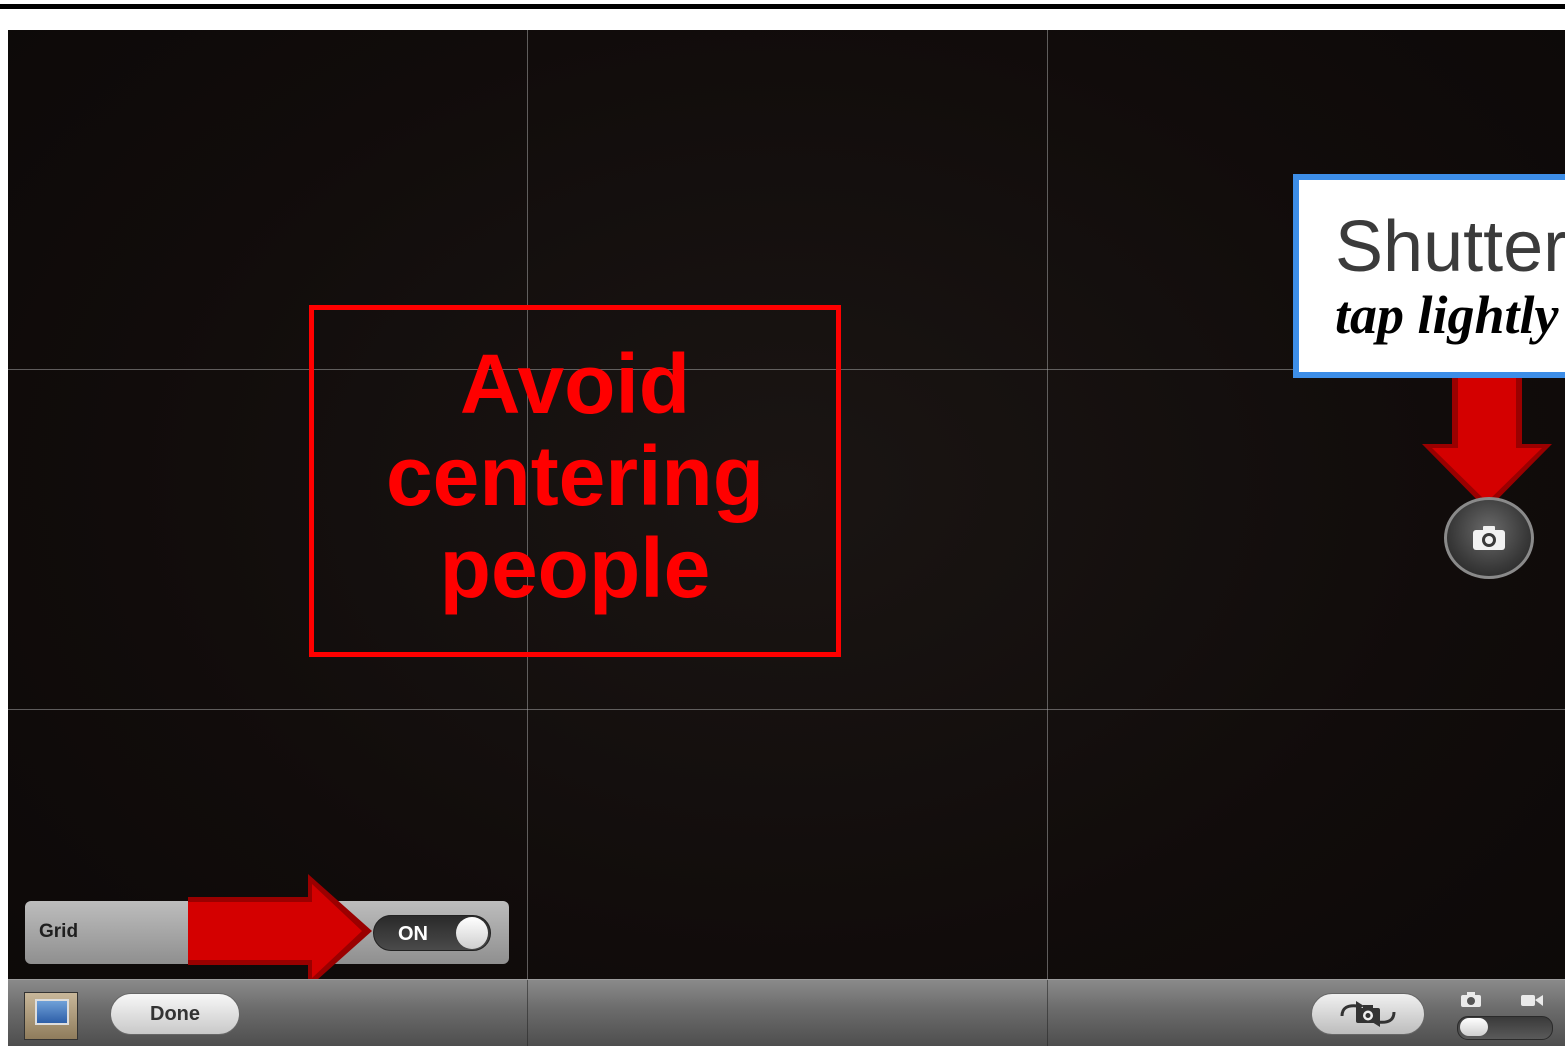  I want to click on avoid-centering-text: Avoid centering people, so click(575, 476).